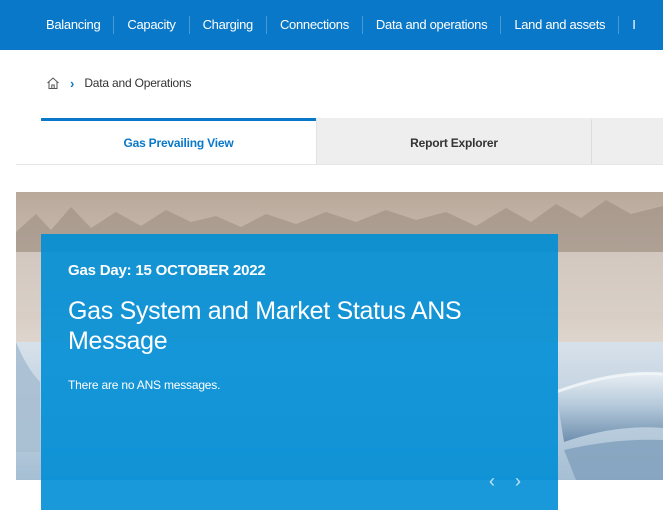 This screenshot has height=524, width=663. What do you see at coordinates (152, 25) in the screenshot?
I see `nav-item-capacity: Capacity` at bounding box center [152, 25].